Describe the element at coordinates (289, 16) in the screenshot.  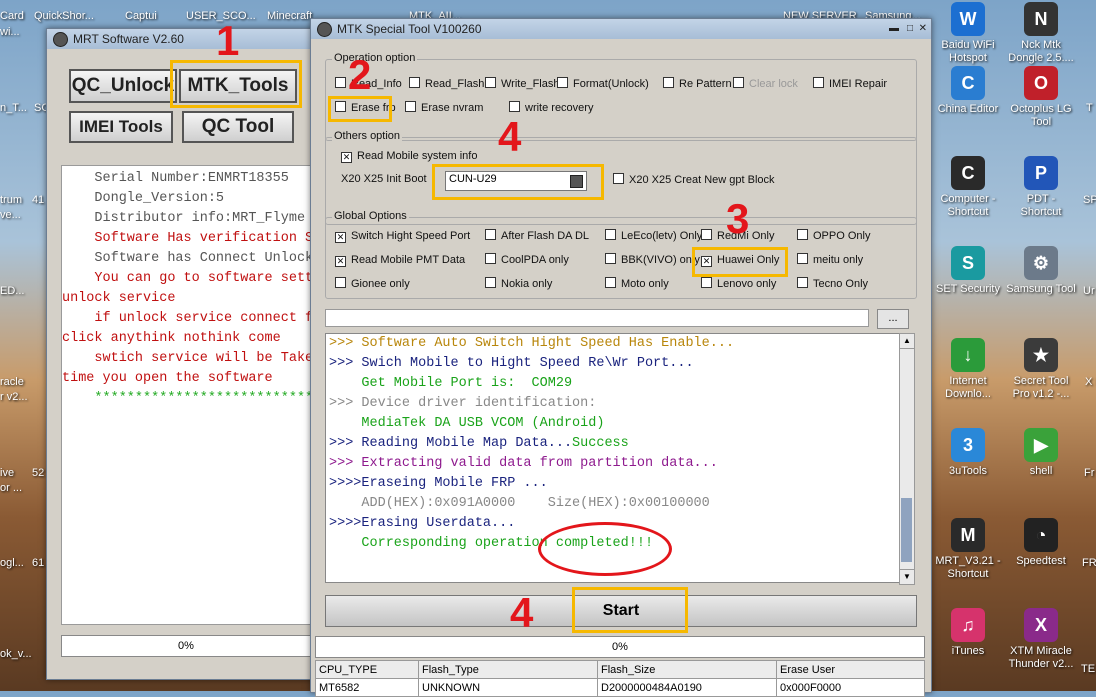
I see `desktop-icon-label: Minecraft` at that location.